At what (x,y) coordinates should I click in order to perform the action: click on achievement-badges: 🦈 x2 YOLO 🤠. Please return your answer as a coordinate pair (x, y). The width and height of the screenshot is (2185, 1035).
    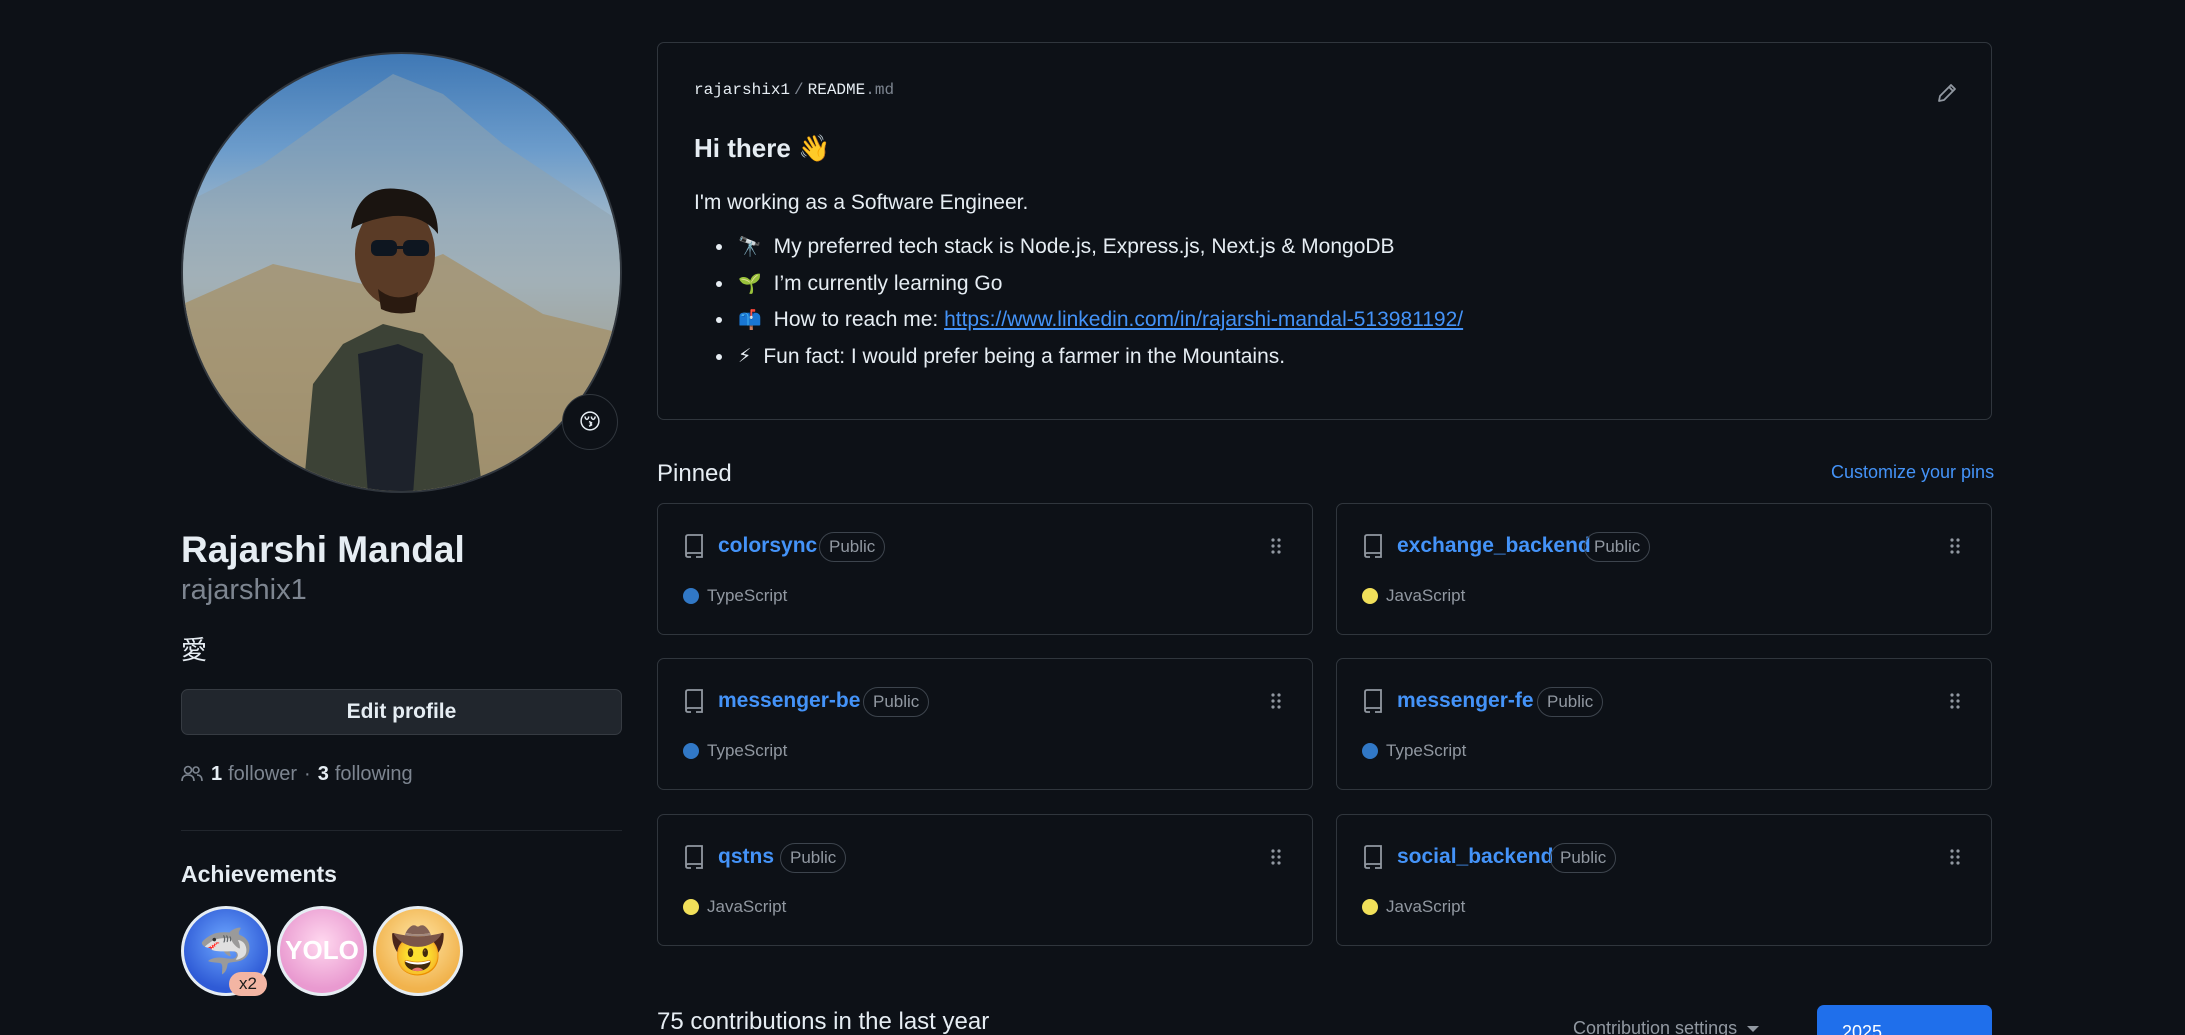
    Looking at the image, I should click on (401, 950).